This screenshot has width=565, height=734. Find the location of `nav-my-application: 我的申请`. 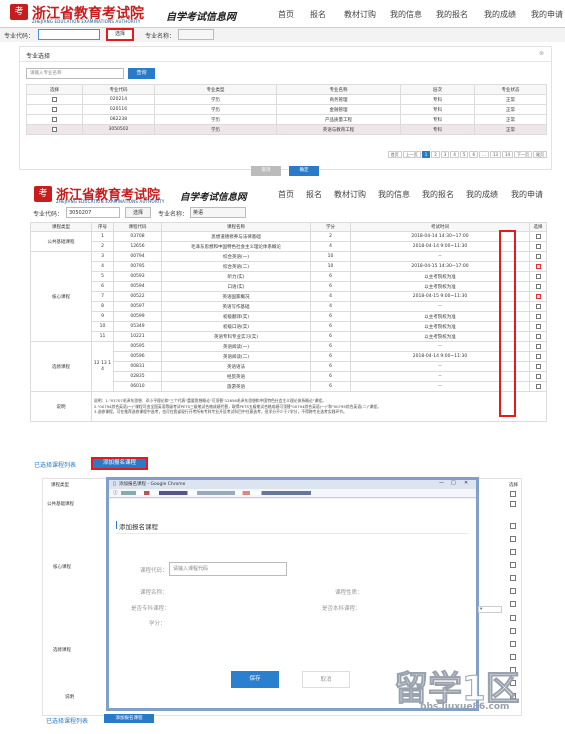

nav-my-application: 我的申请 is located at coordinates (547, 14).